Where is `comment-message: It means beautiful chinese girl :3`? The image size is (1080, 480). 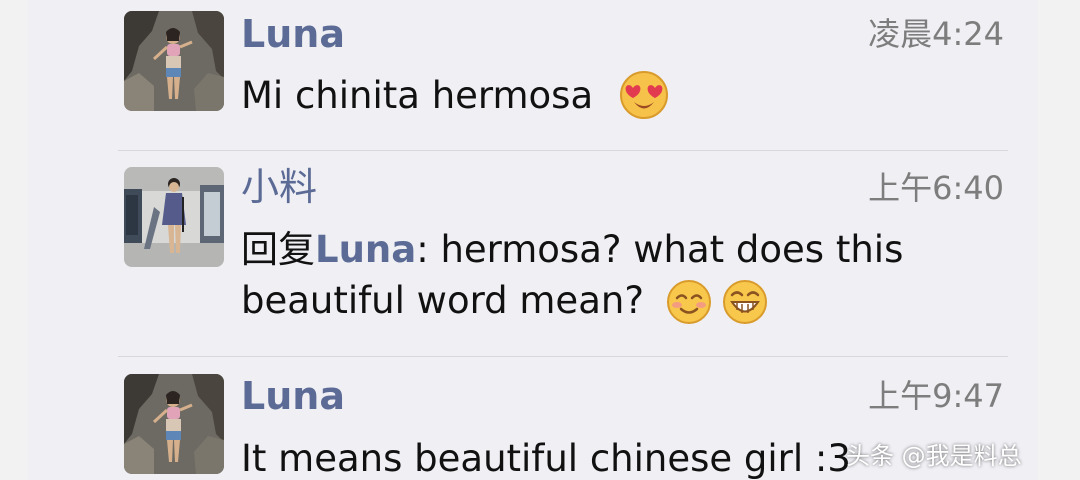
comment-message: It means beautiful chinese girl :3 is located at coordinates (546, 458).